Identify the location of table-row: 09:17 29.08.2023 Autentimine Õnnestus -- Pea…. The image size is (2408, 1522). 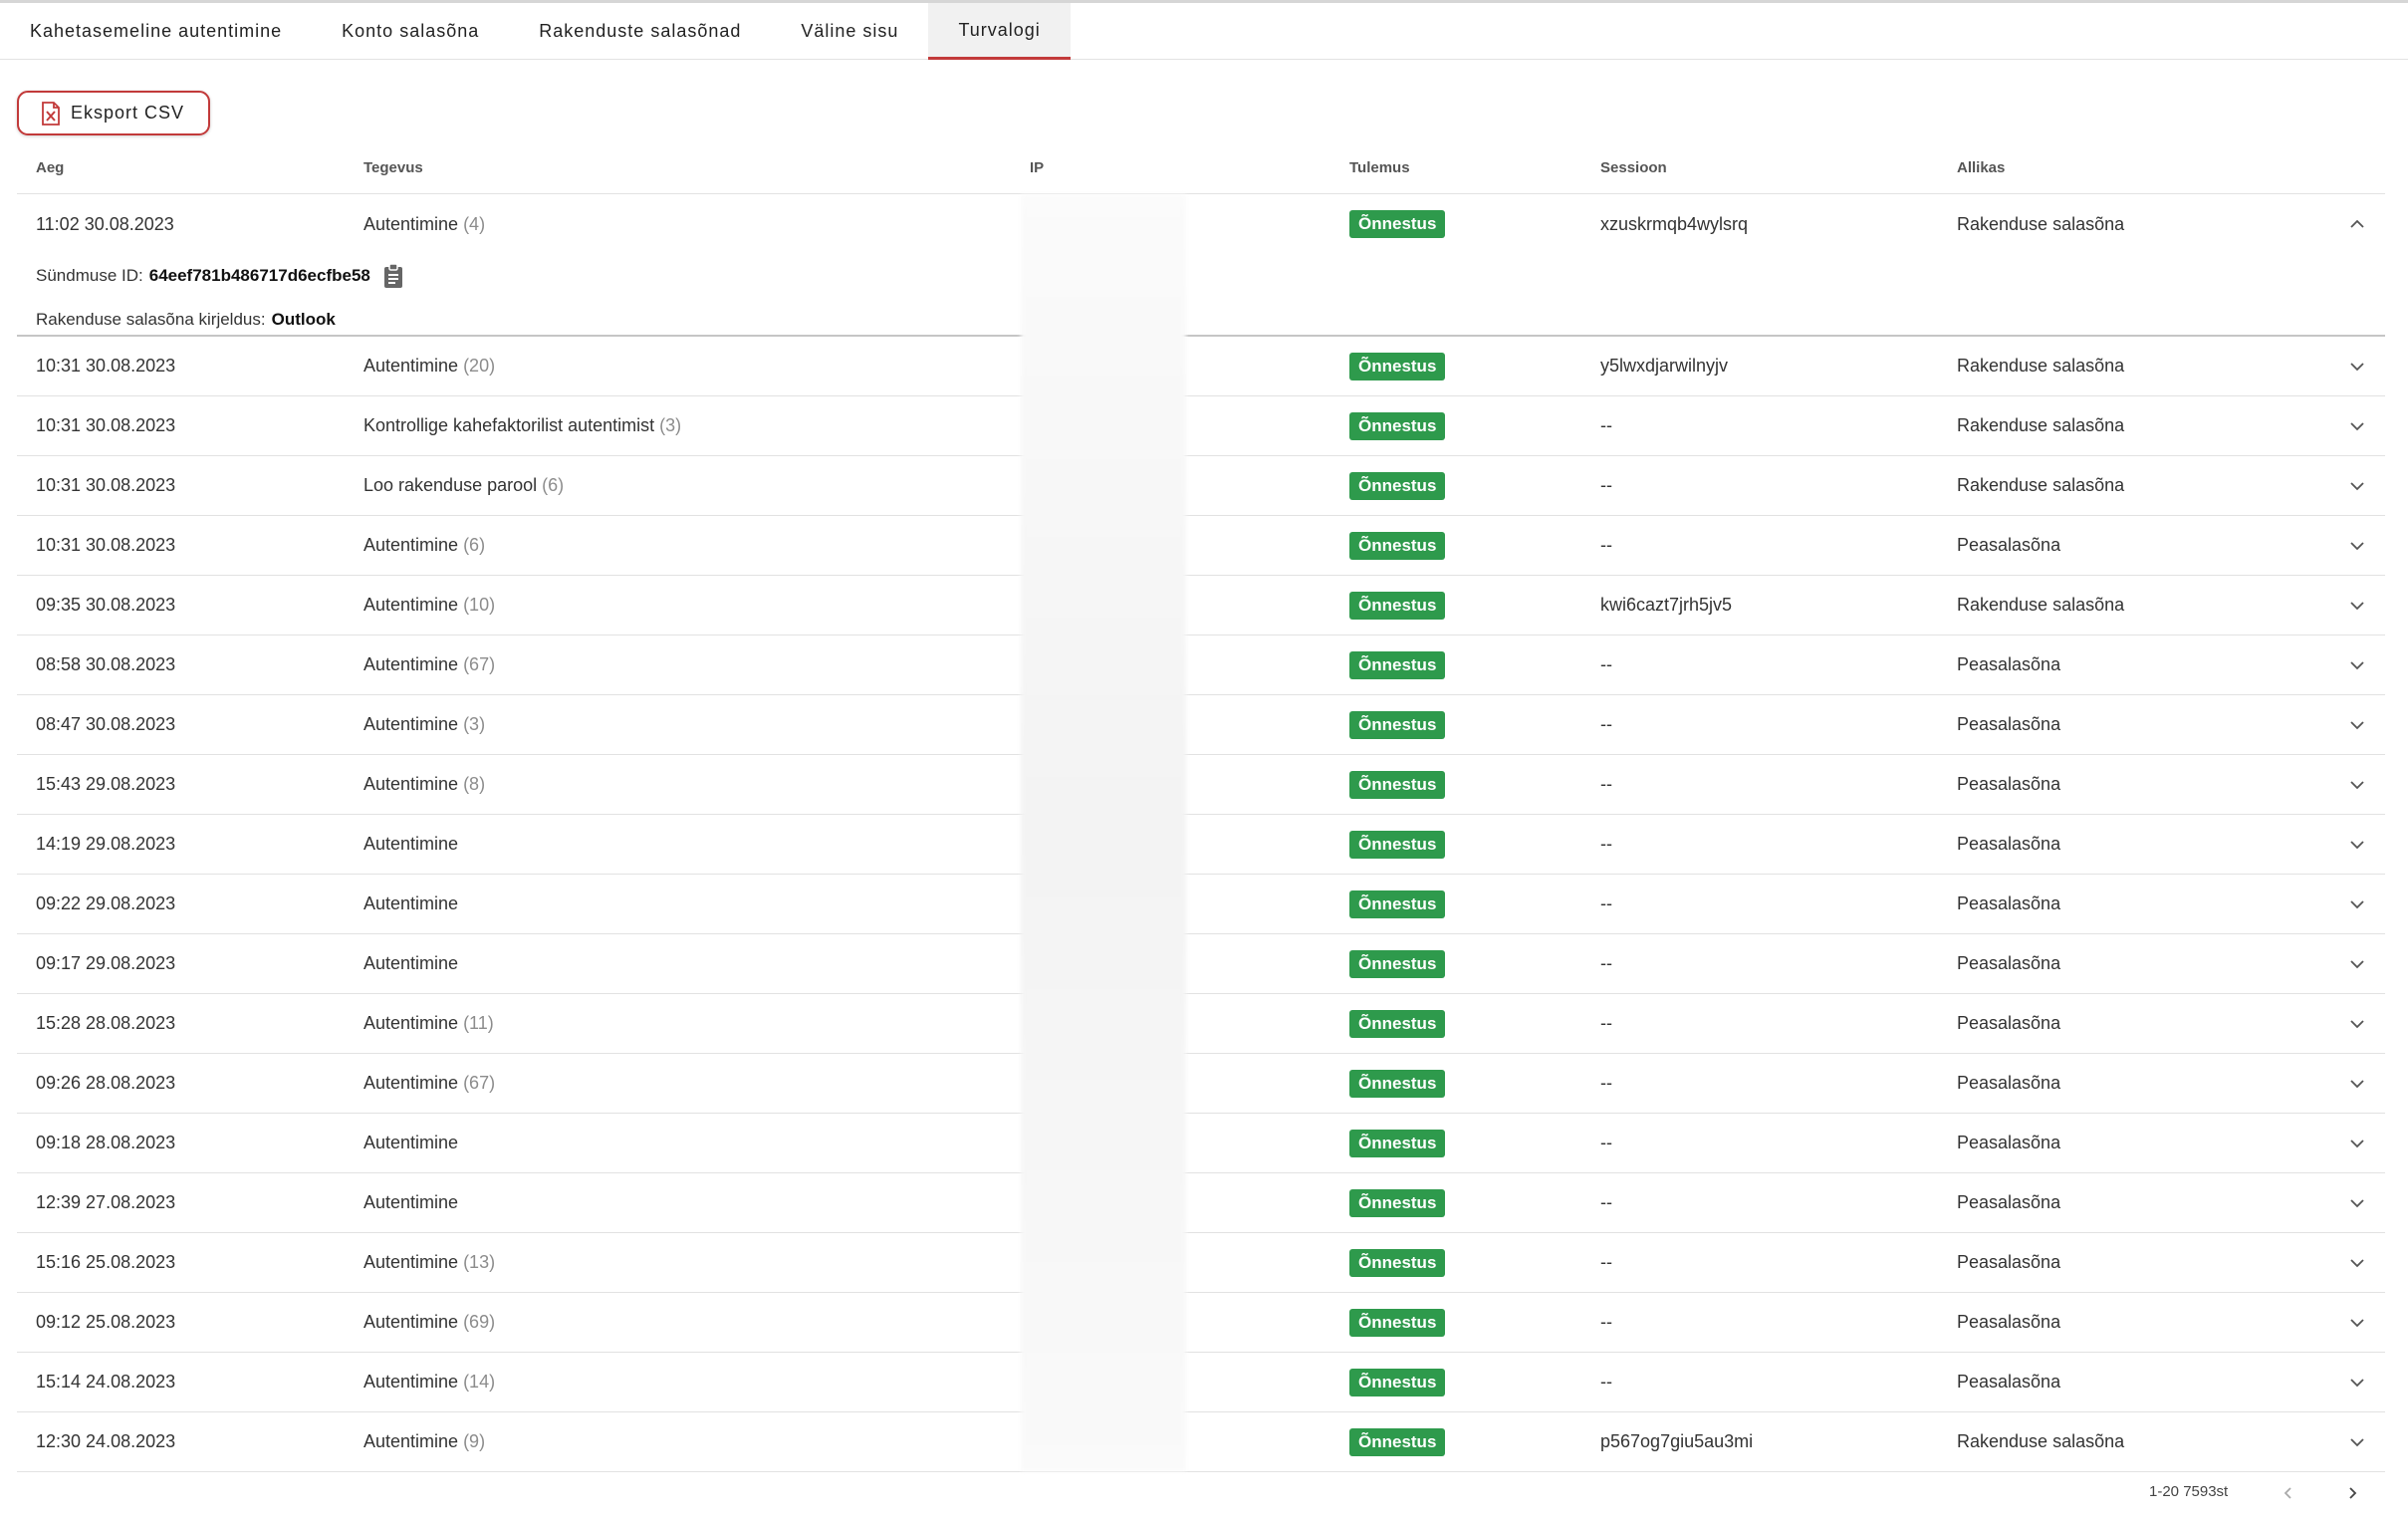
(1201, 964).